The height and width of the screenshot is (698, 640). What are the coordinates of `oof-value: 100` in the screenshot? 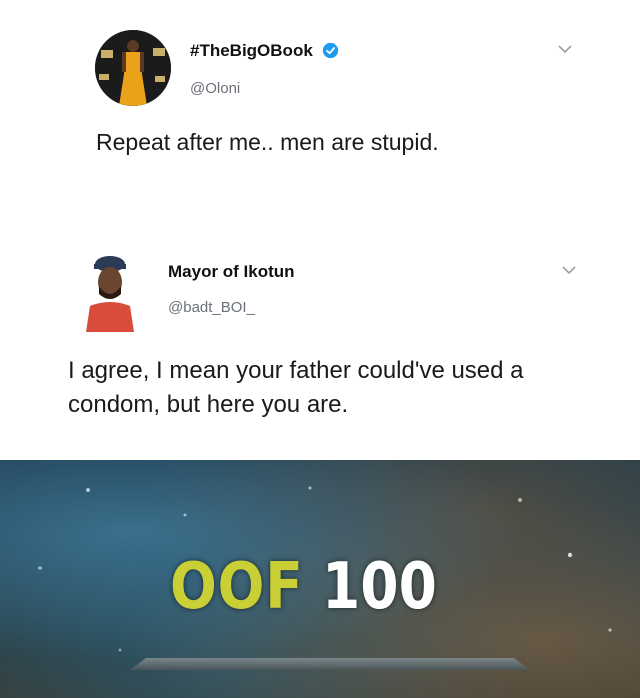 It's located at (379, 587).